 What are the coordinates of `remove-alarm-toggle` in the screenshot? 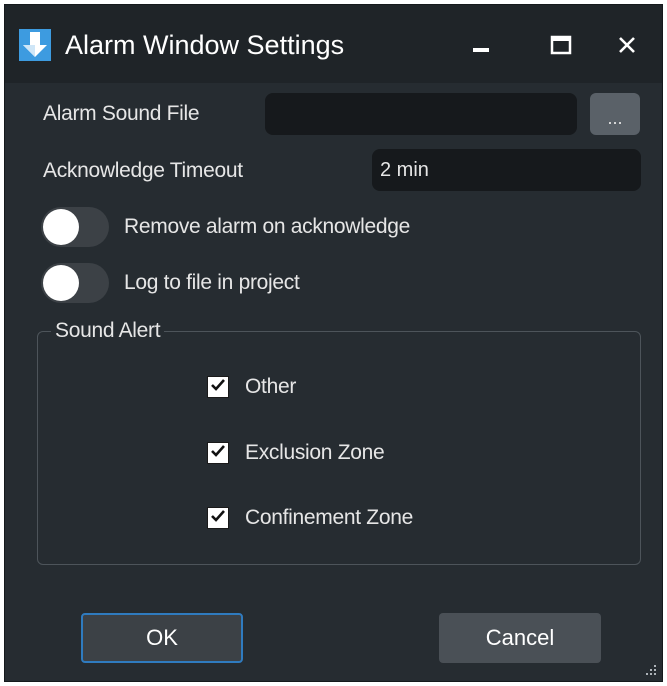 It's located at (75, 227).